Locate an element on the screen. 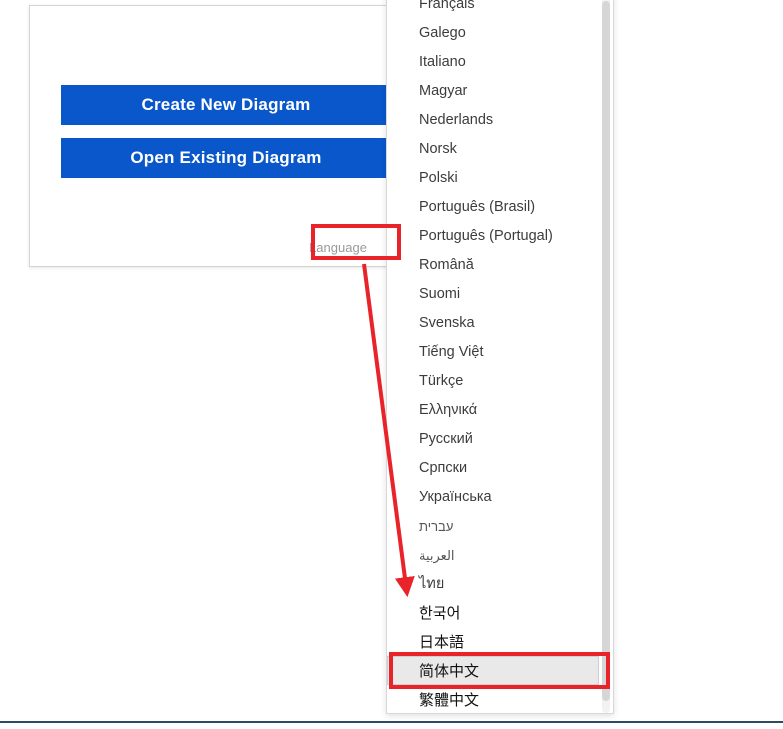 This screenshot has width=783, height=729. language-item: 한국어 is located at coordinates (493, 612).